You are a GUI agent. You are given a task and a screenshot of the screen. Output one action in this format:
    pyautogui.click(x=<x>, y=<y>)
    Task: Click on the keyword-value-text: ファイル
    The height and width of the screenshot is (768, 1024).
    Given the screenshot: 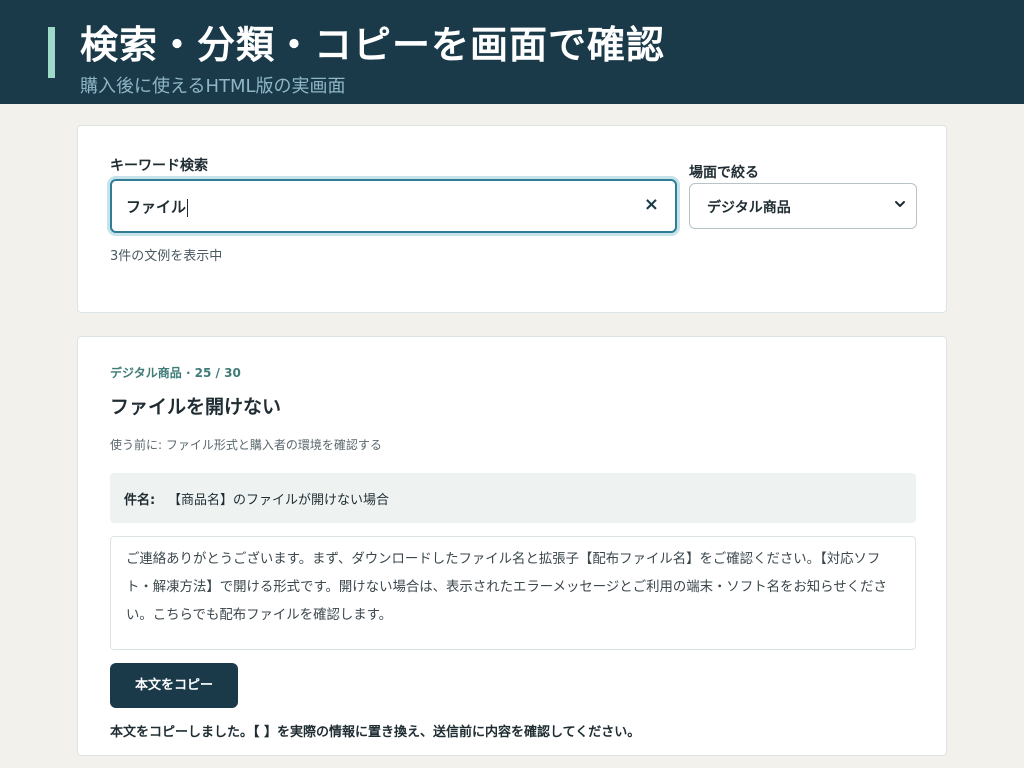 What is the action you would take?
    pyautogui.click(x=156, y=207)
    